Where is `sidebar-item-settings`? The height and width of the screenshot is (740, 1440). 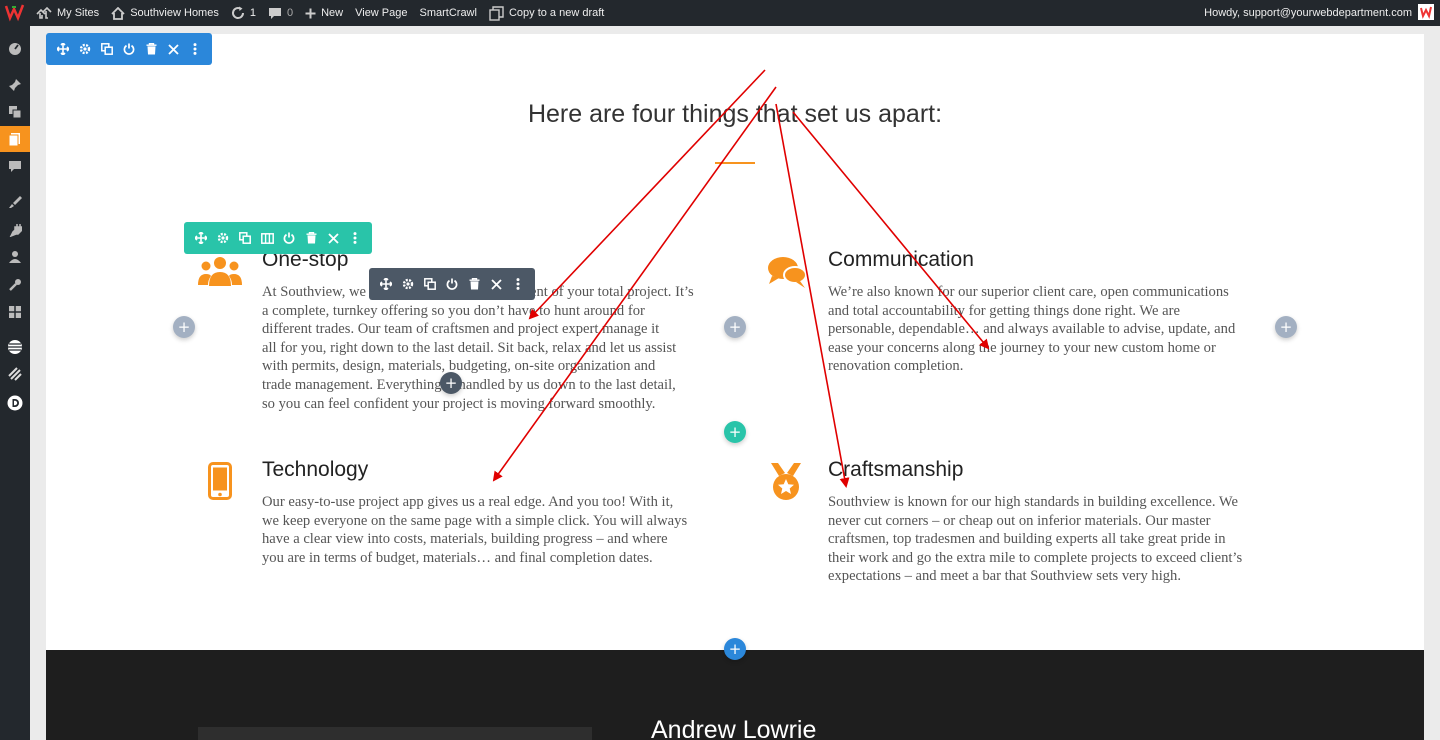 sidebar-item-settings is located at coordinates (15, 312).